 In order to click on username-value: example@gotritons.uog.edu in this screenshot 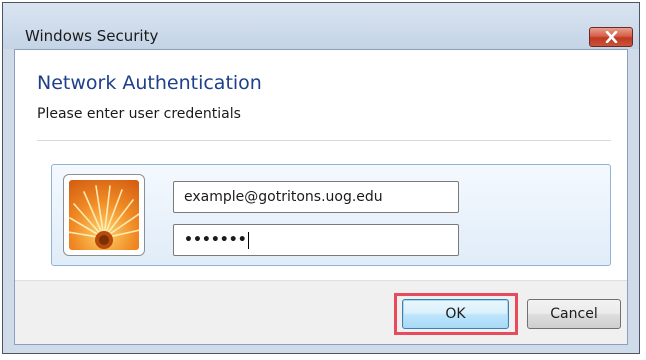, I will do `click(283, 197)`.